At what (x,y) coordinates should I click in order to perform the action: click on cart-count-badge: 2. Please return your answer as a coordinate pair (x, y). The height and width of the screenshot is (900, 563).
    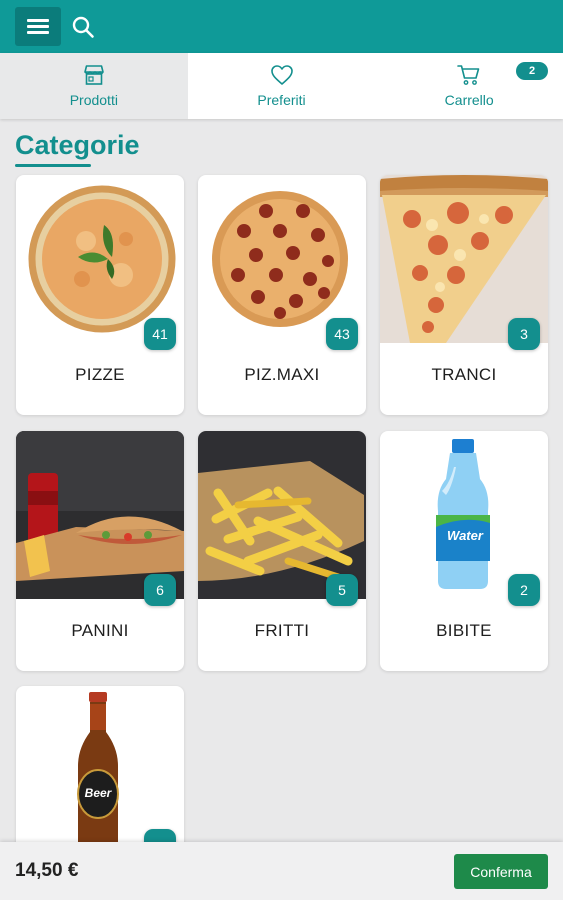
    Looking at the image, I should click on (532, 71).